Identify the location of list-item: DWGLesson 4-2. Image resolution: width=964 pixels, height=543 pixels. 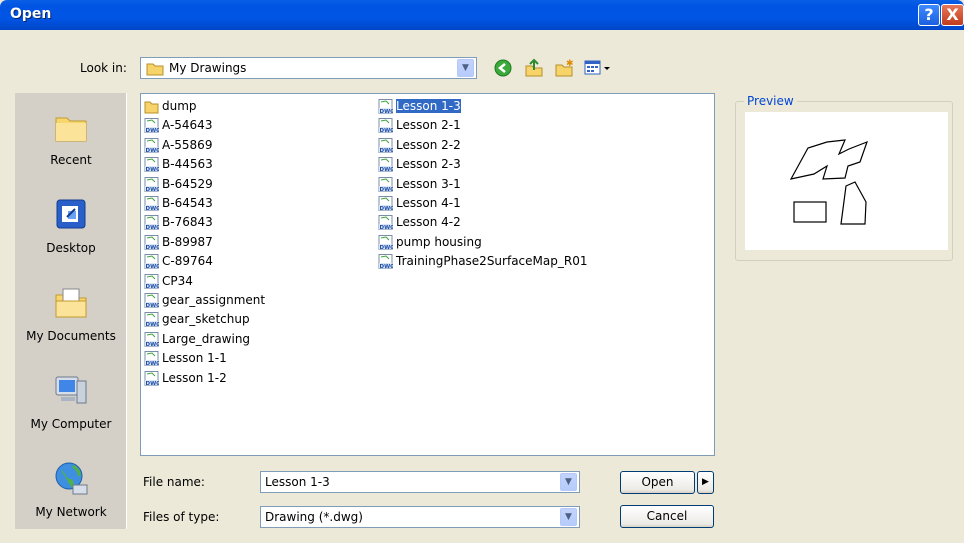
(419, 222).